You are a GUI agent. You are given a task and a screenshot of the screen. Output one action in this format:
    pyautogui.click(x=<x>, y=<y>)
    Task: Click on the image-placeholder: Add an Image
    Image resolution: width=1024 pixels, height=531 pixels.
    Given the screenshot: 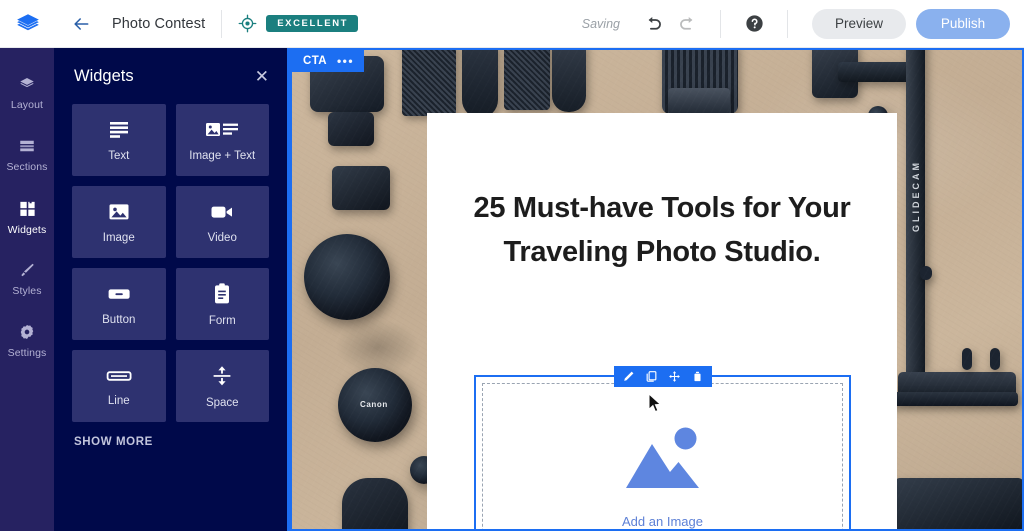 What is the action you would take?
    pyautogui.click(x=662, y=457)
    